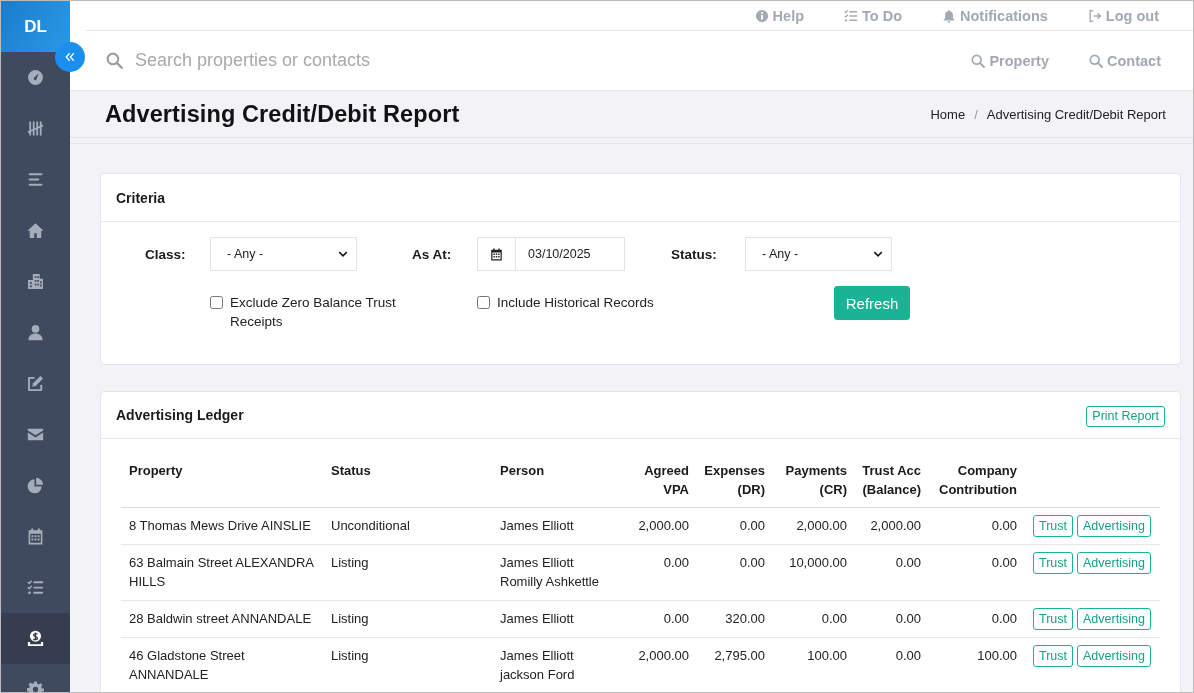 This screenshot has height=693, width=1194. Describe the element at coordinates (658, 480) in the screenshot. I see `column-header: Agreed VPA` at that location.